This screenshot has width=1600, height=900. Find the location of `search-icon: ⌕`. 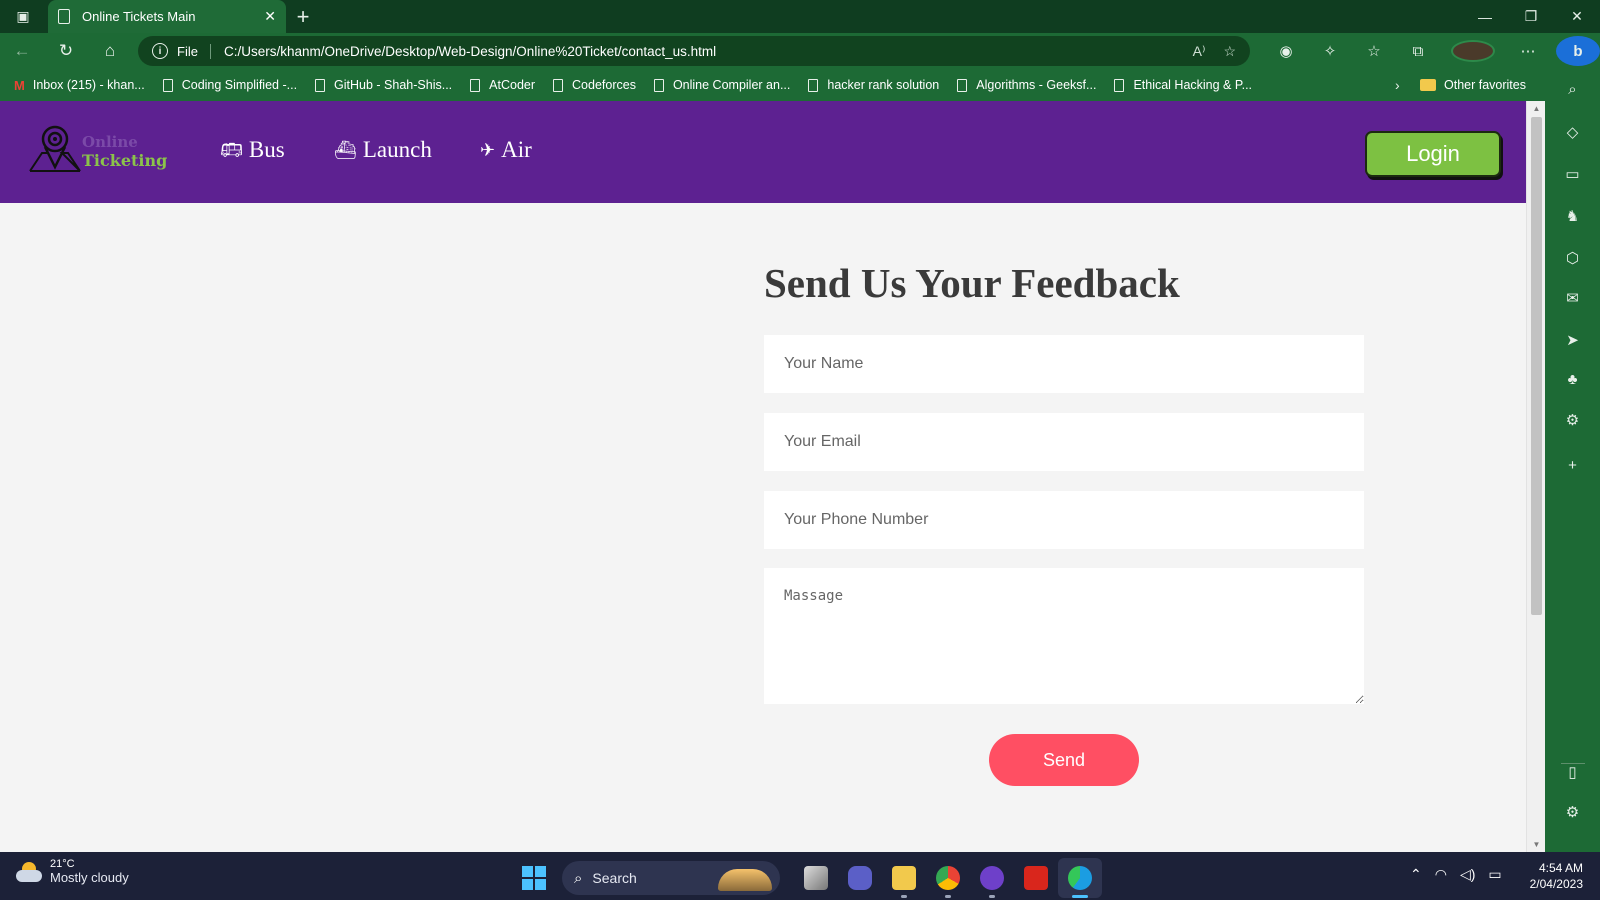

search-icon: ⌕ is located at coordinates (1572, 89).